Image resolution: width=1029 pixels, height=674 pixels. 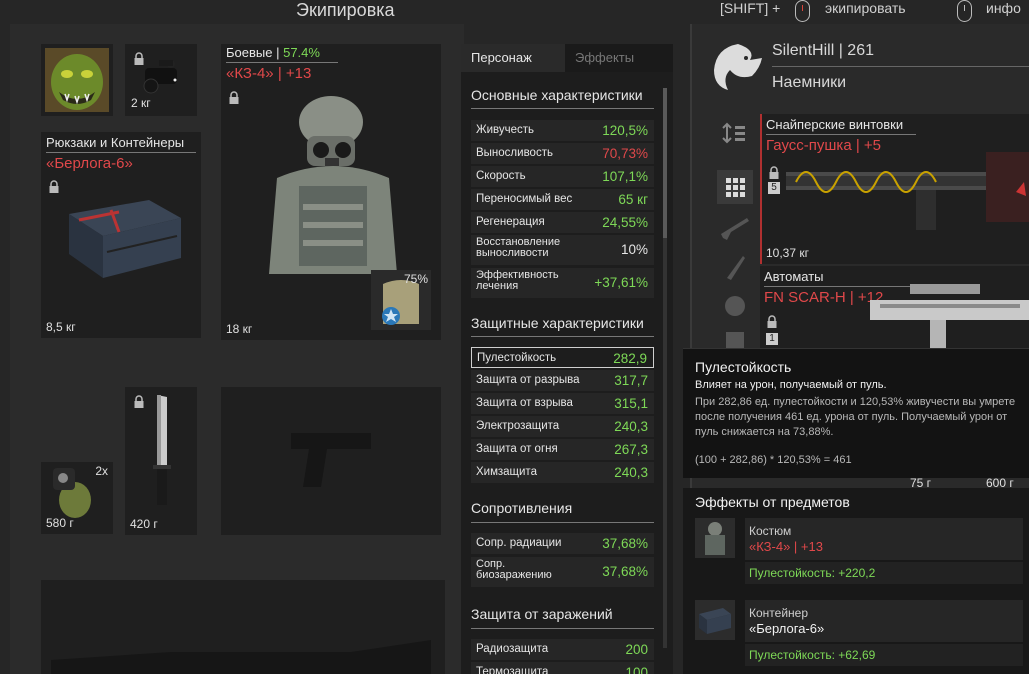 I want to click on backpack-name: «Берлога-6», so click(x=89, y=163).